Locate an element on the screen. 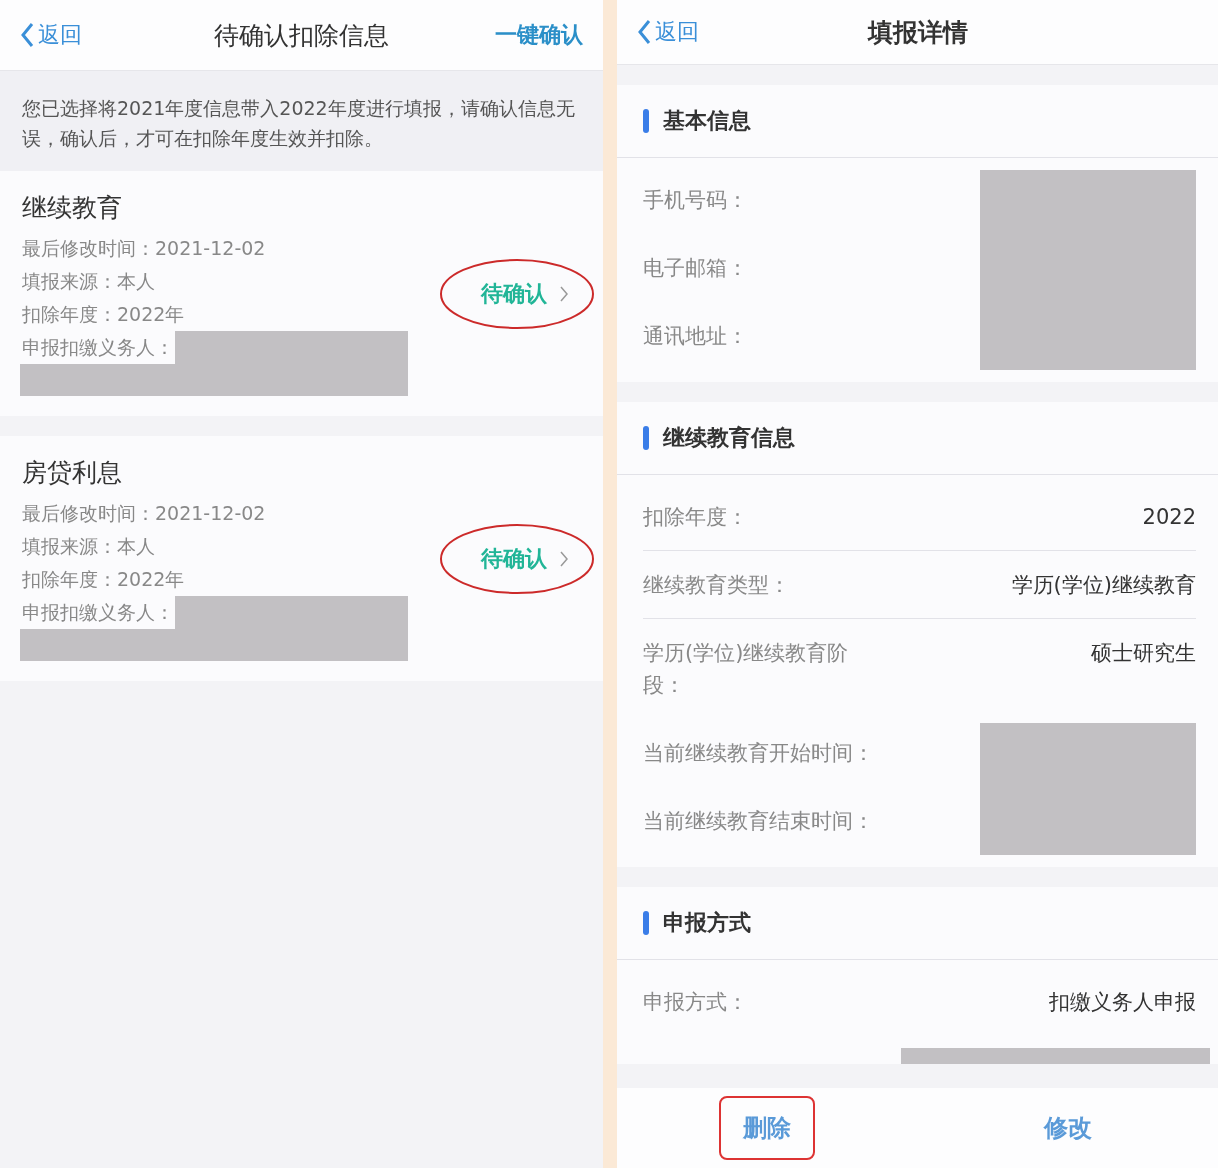  field-value: 硕士研究生 is located at coordinates (1143, 653).